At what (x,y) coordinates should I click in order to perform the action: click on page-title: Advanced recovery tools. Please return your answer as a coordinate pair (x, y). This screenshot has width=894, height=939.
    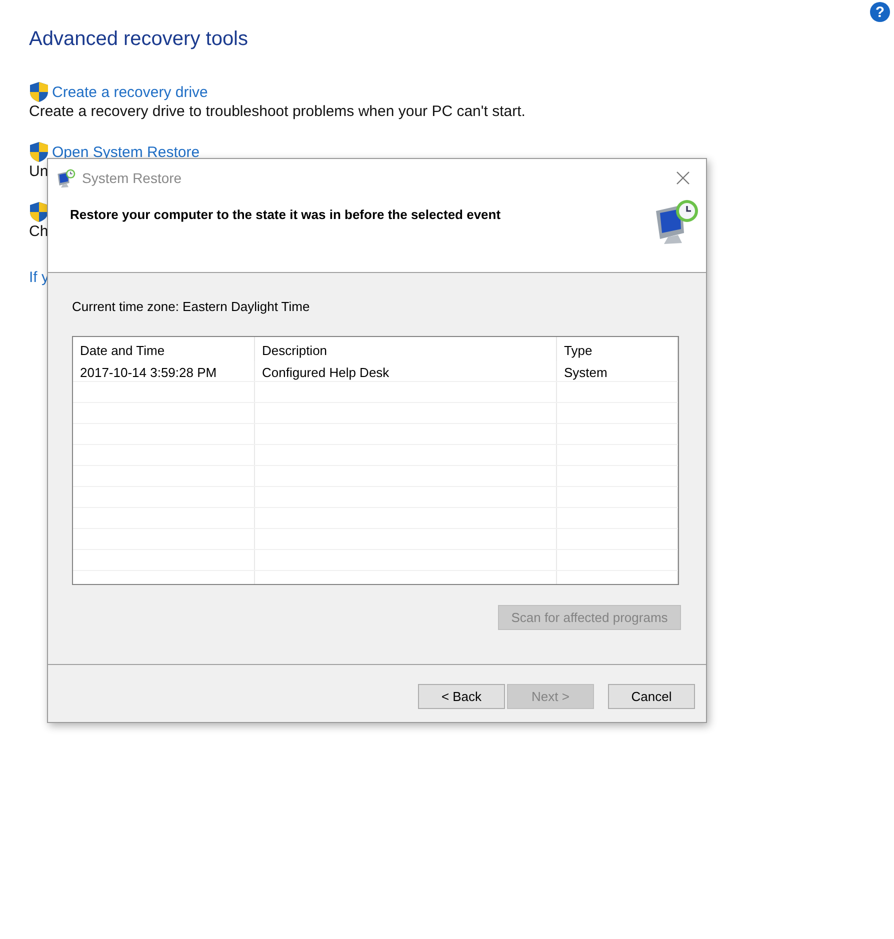
    Looking at the image, I should click on (139, 39).